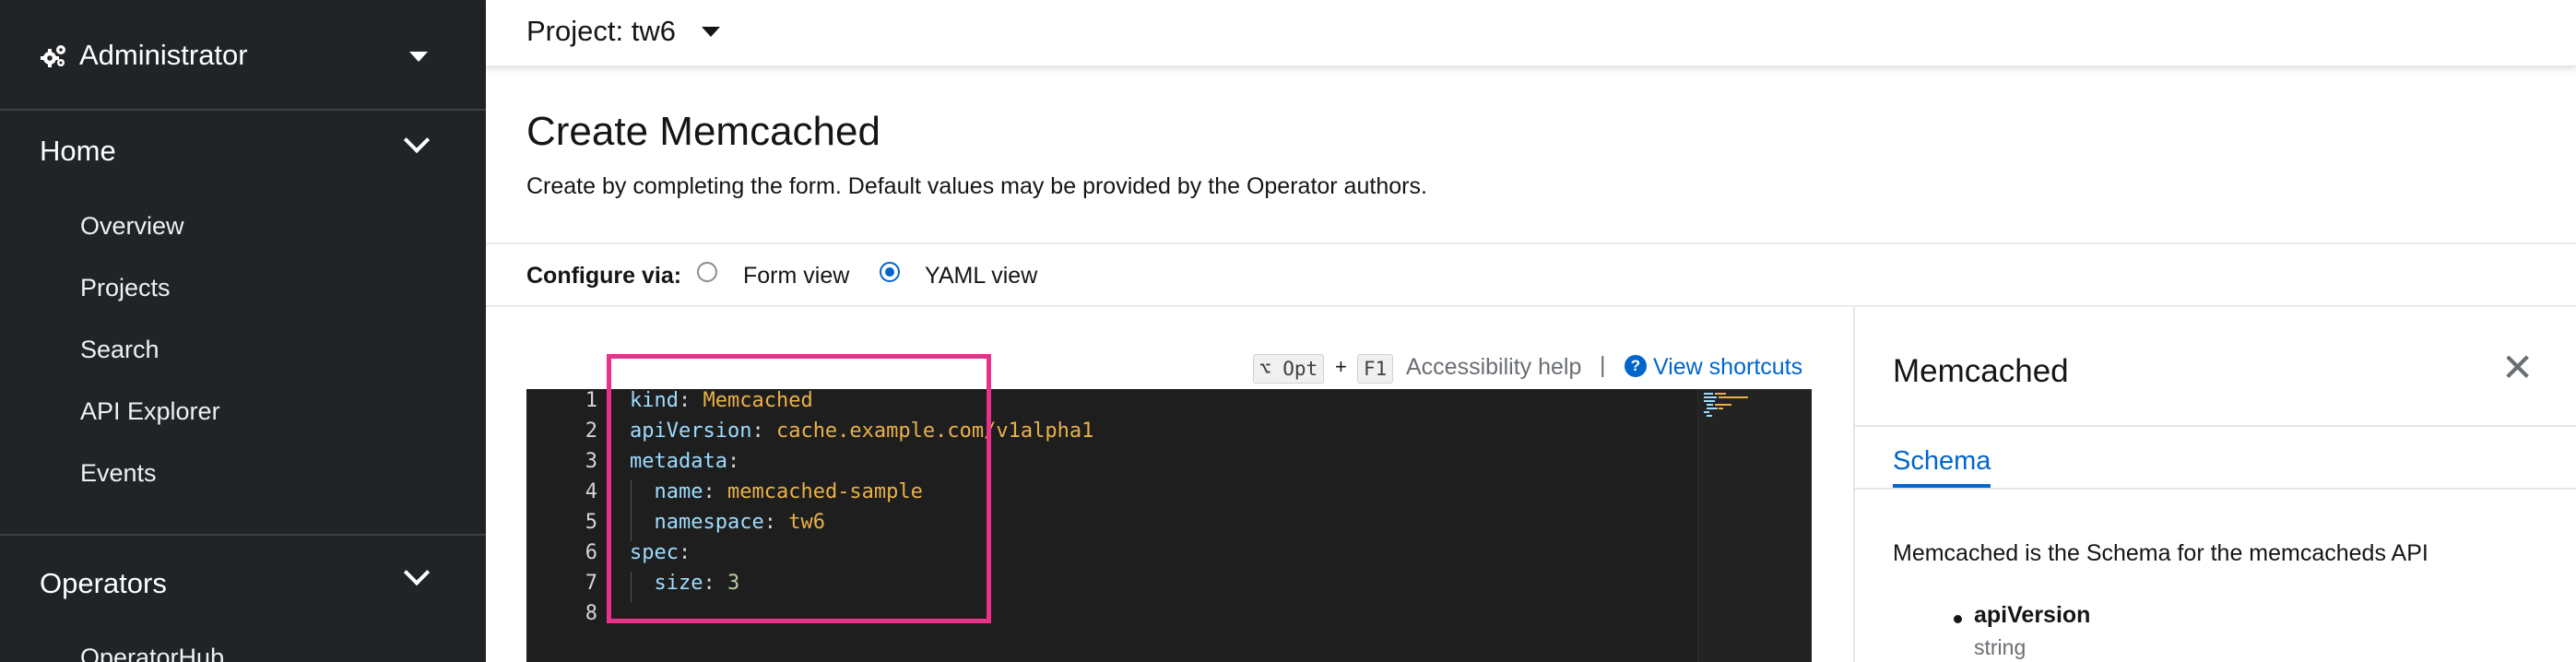 Image resolution: width=2576 pixels, height=662 pixels. I want to click on line-number: 8, so click(591, 613).